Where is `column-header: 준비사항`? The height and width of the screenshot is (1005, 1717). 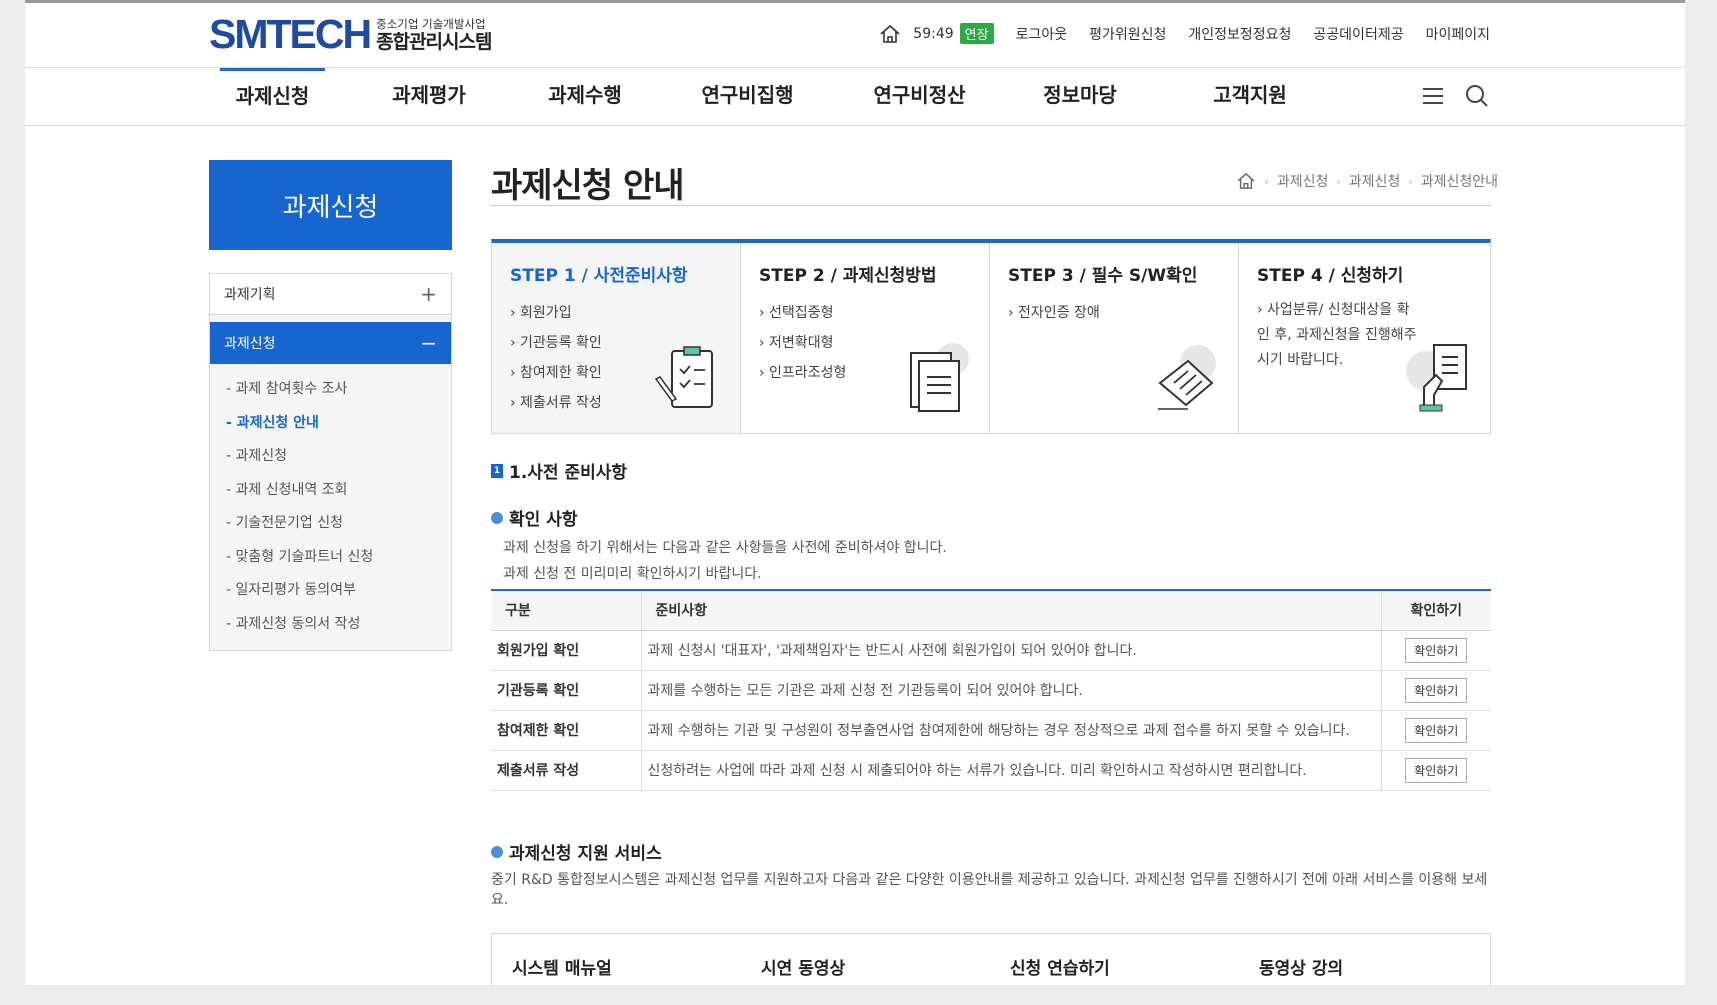 column-header: 준비사항 is located at coordinates (1010, 610).